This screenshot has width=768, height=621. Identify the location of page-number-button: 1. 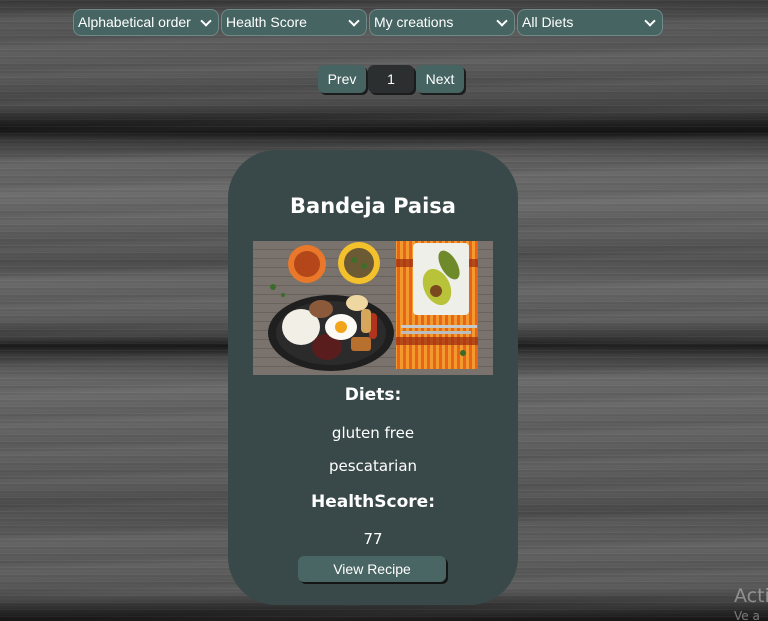
(391, 79).